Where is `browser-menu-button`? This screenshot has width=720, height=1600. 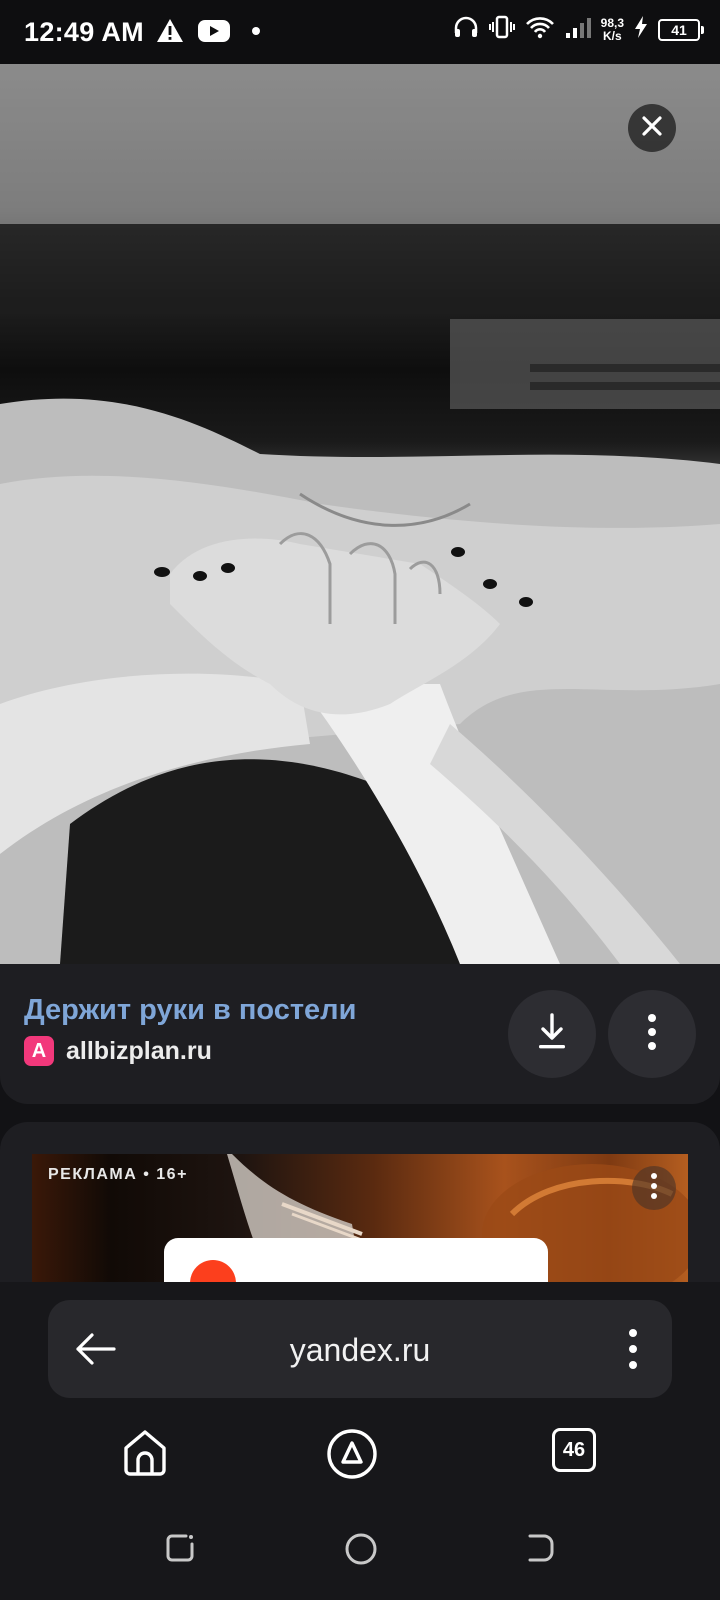 browser-menu-button is located at coordinates (633, 1351).